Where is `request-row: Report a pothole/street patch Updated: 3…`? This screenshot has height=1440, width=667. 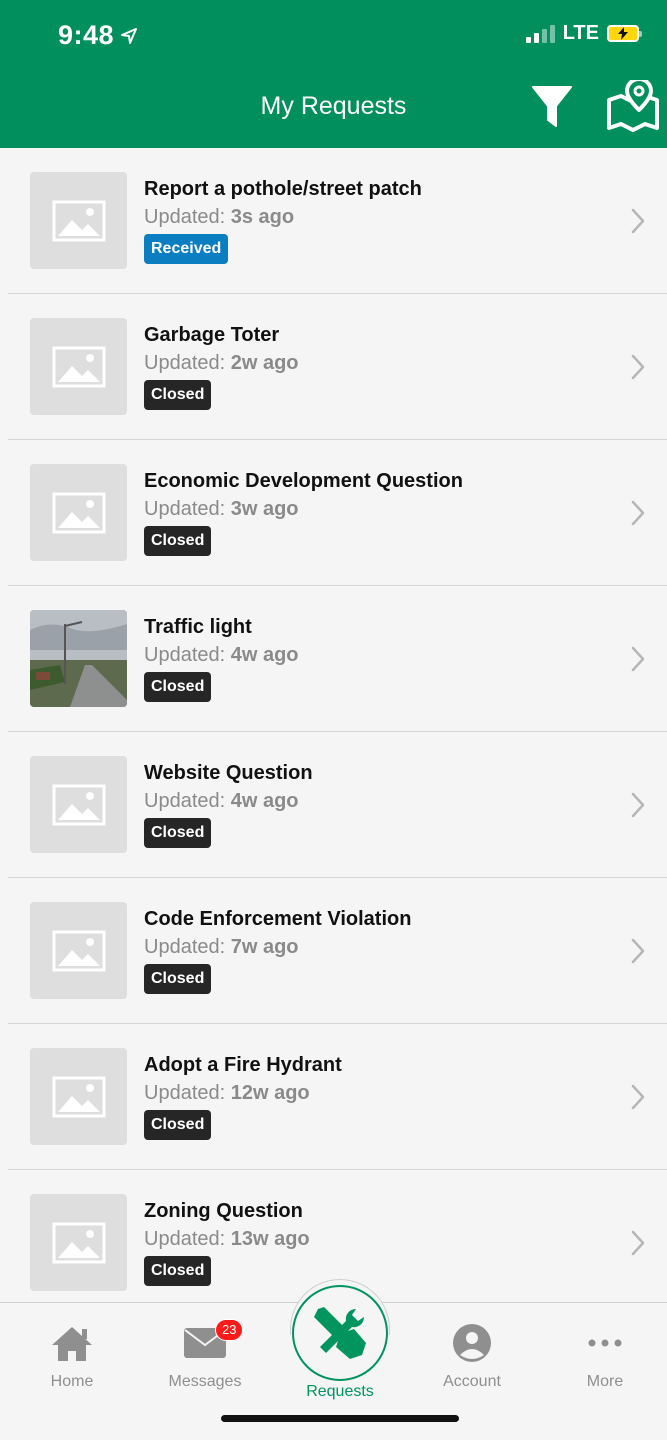 request-row: Report a pothole/street patch Updated: 3… is located at coordinates (337, 221).